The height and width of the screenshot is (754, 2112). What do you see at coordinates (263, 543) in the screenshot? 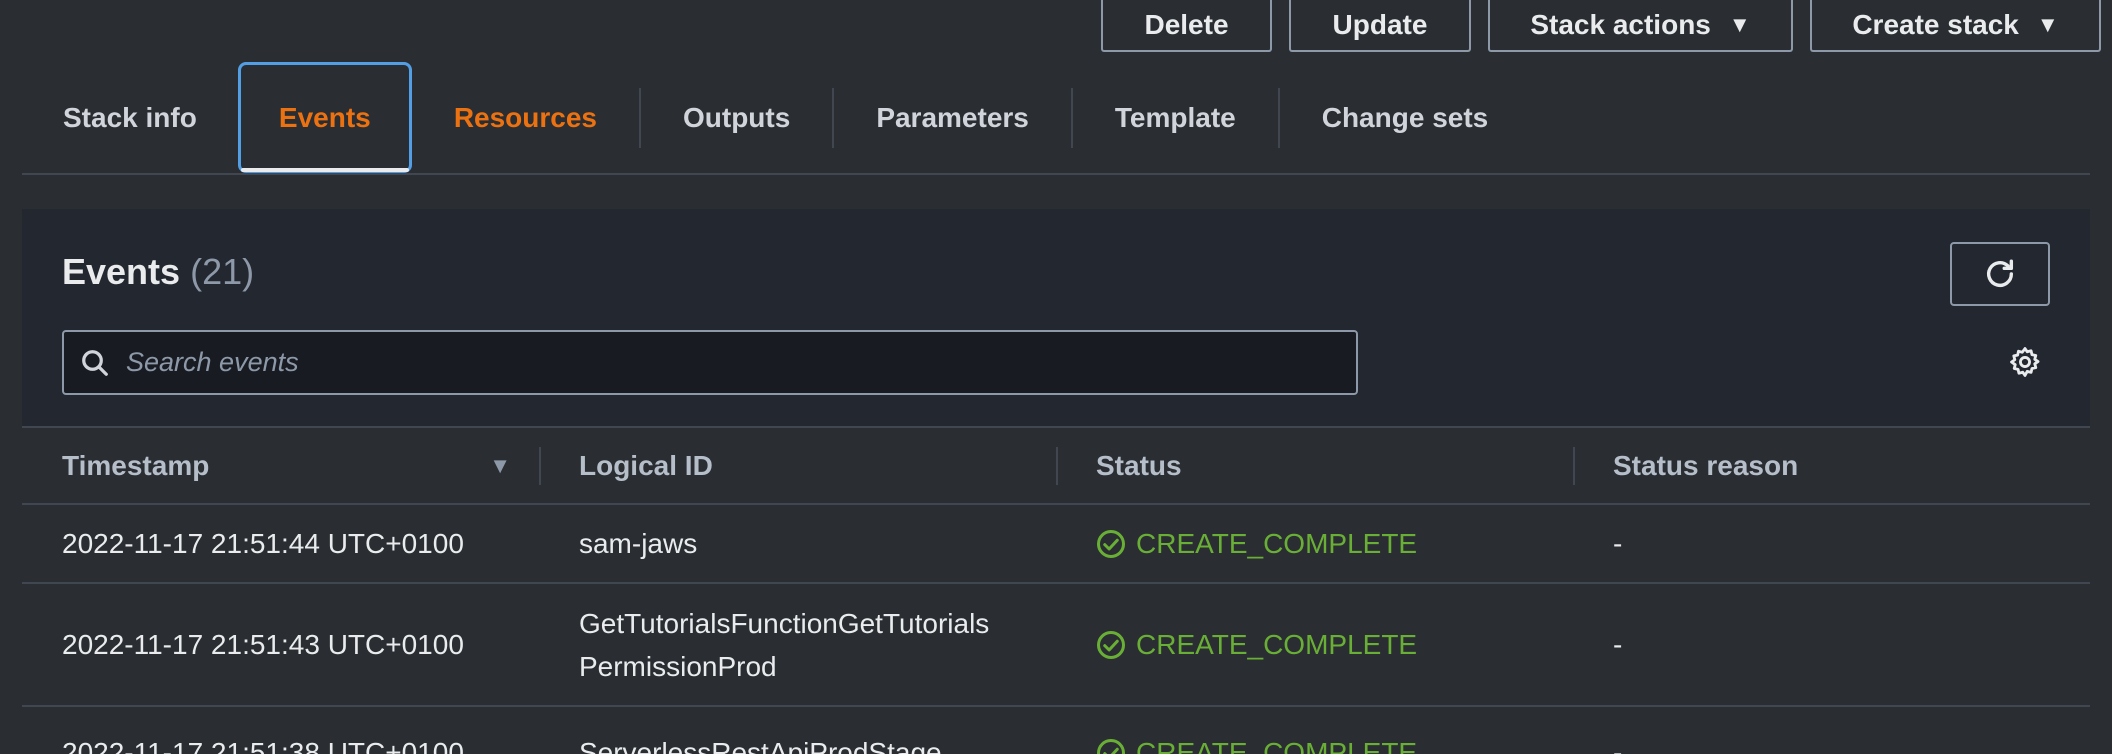
I see `timestamp-cell: 2022-11-17 21:51:44 UTC+0100` at bounding box center [263, 543].